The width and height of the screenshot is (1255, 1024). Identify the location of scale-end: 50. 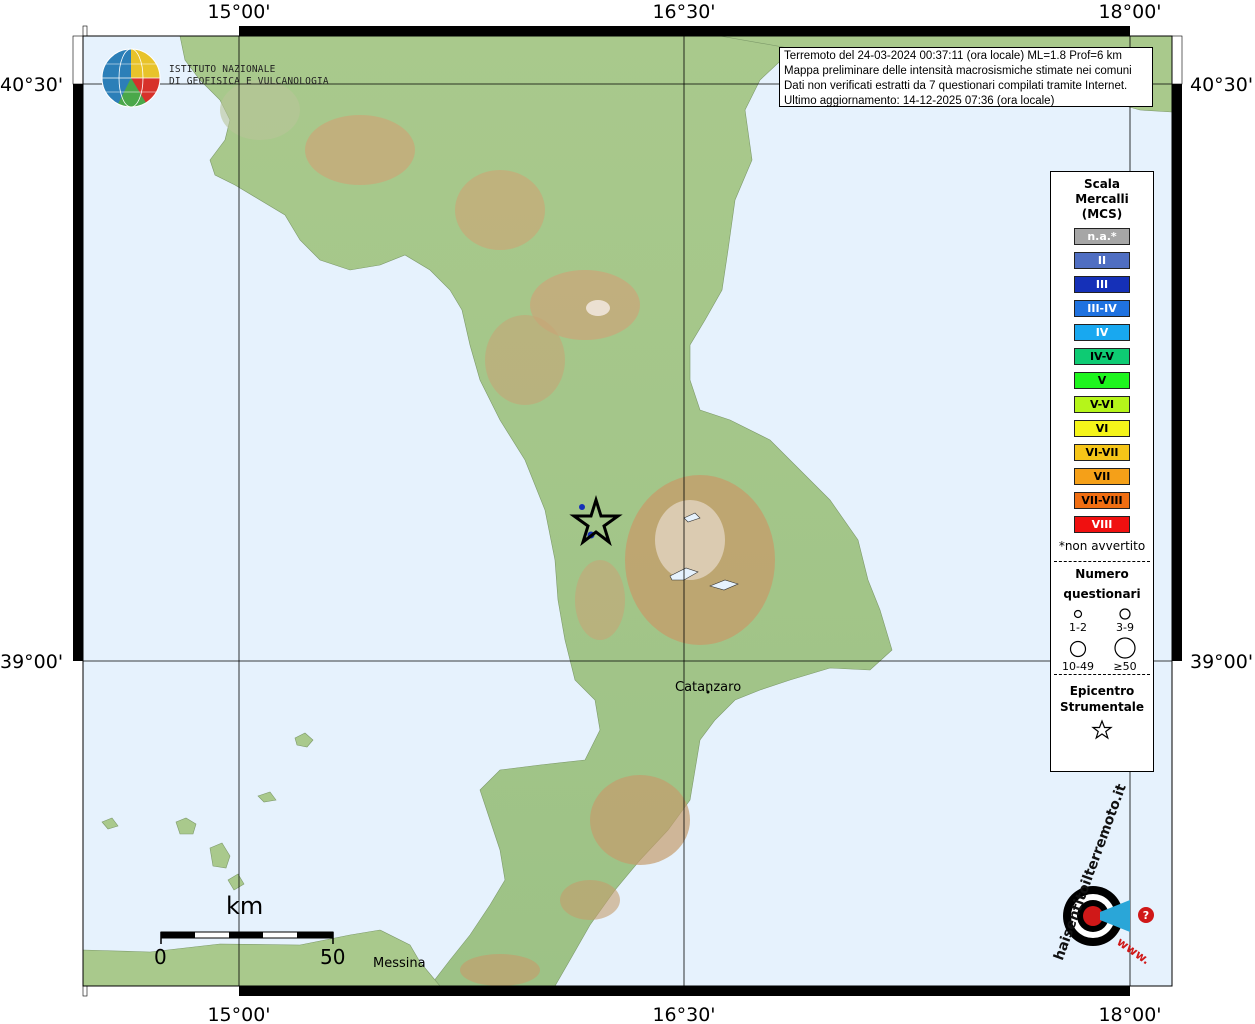
(332, 957).